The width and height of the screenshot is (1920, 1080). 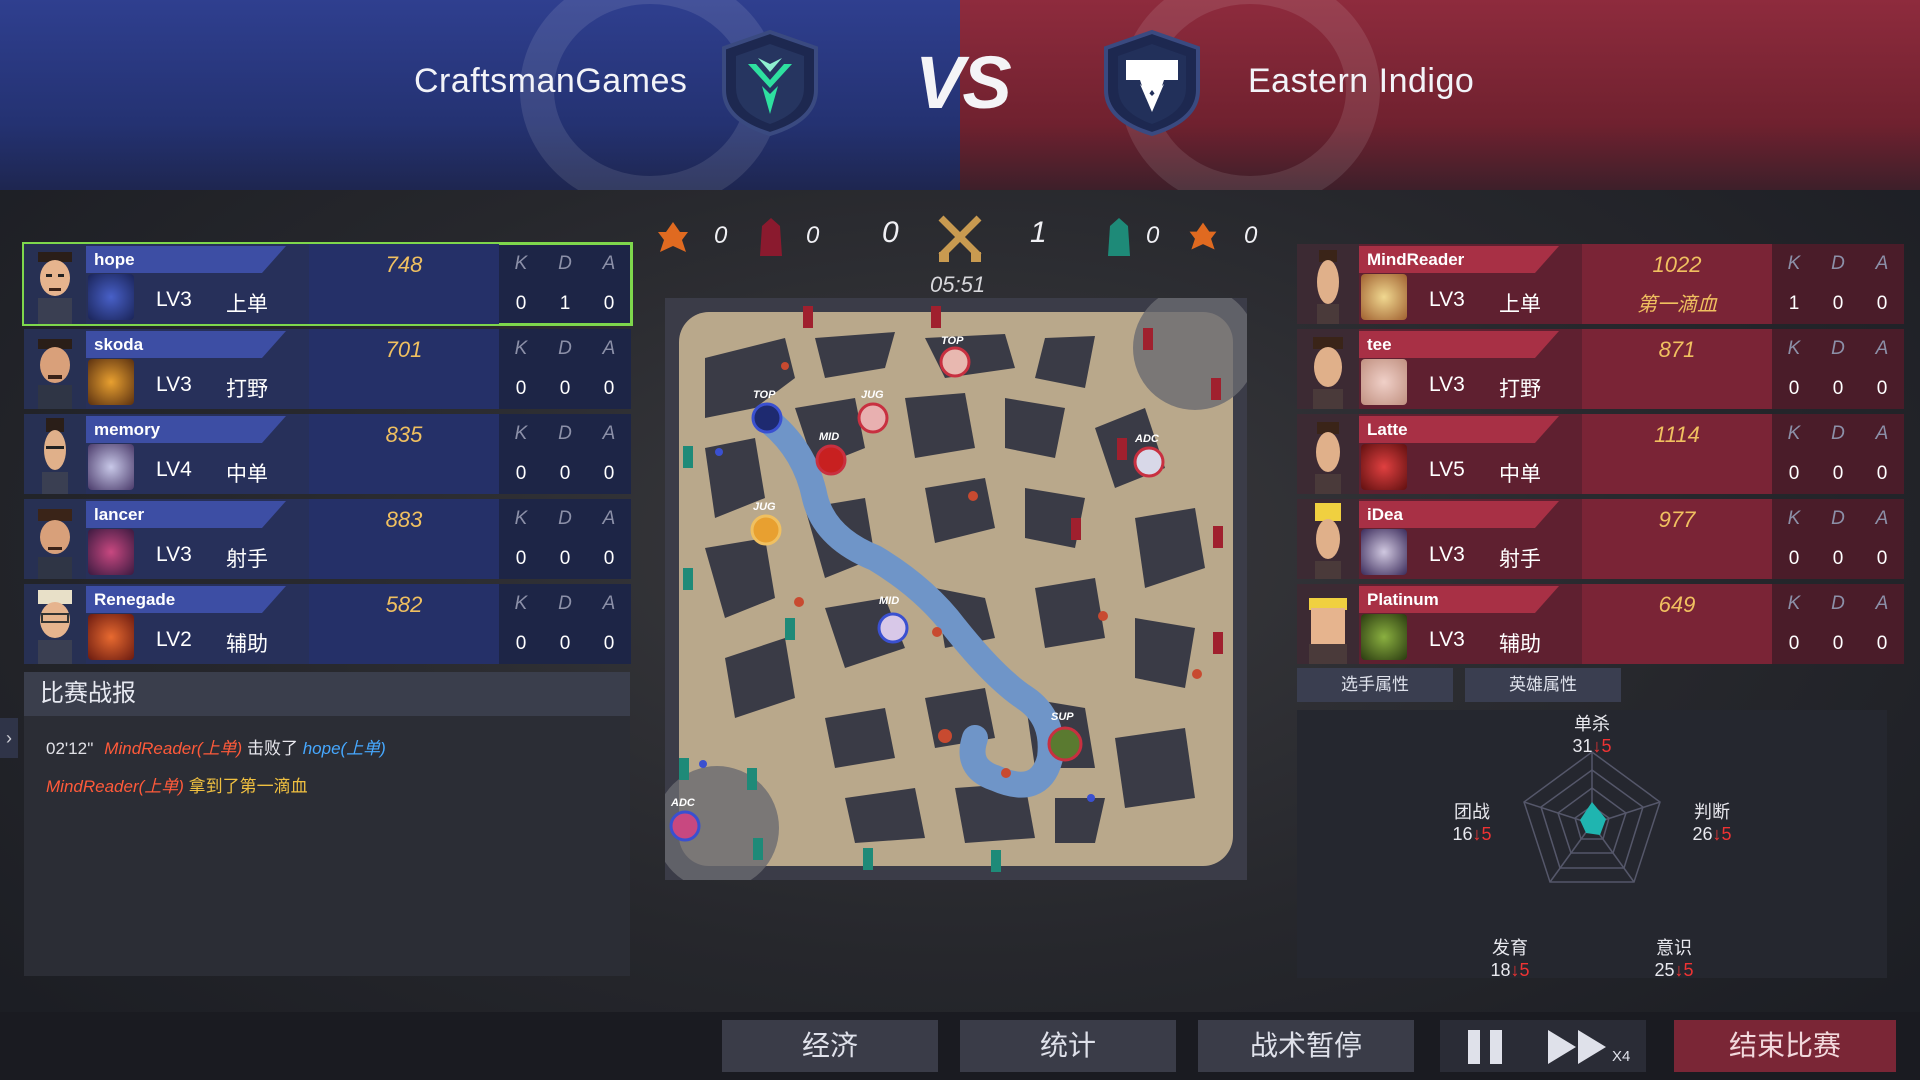 What do you see at coordinates (404, 434) in the screenshot?
I see `player-gold: 835` at bounding box center [404, 434].